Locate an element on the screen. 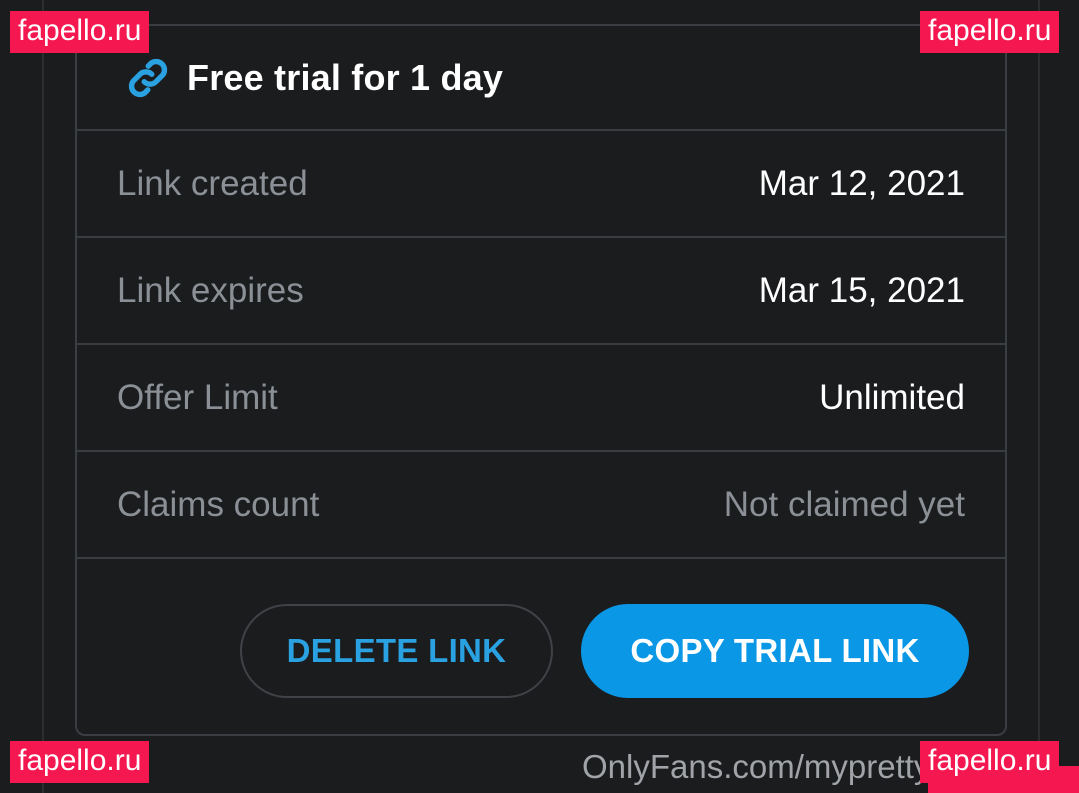  left-rail is located at coordinates (43, 396).